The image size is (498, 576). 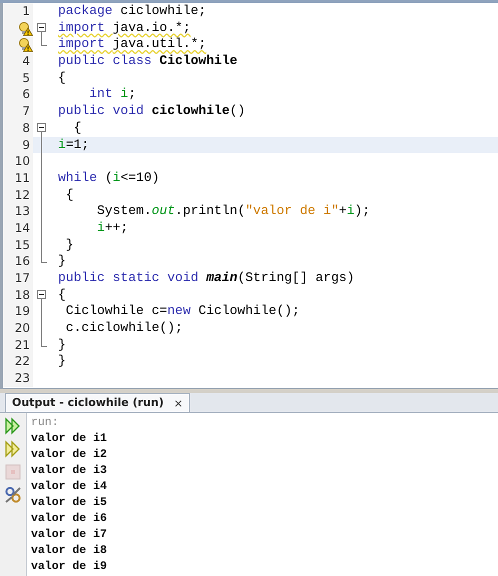 I want to click on output-line: valor de i6, so click(x=69, y=518).